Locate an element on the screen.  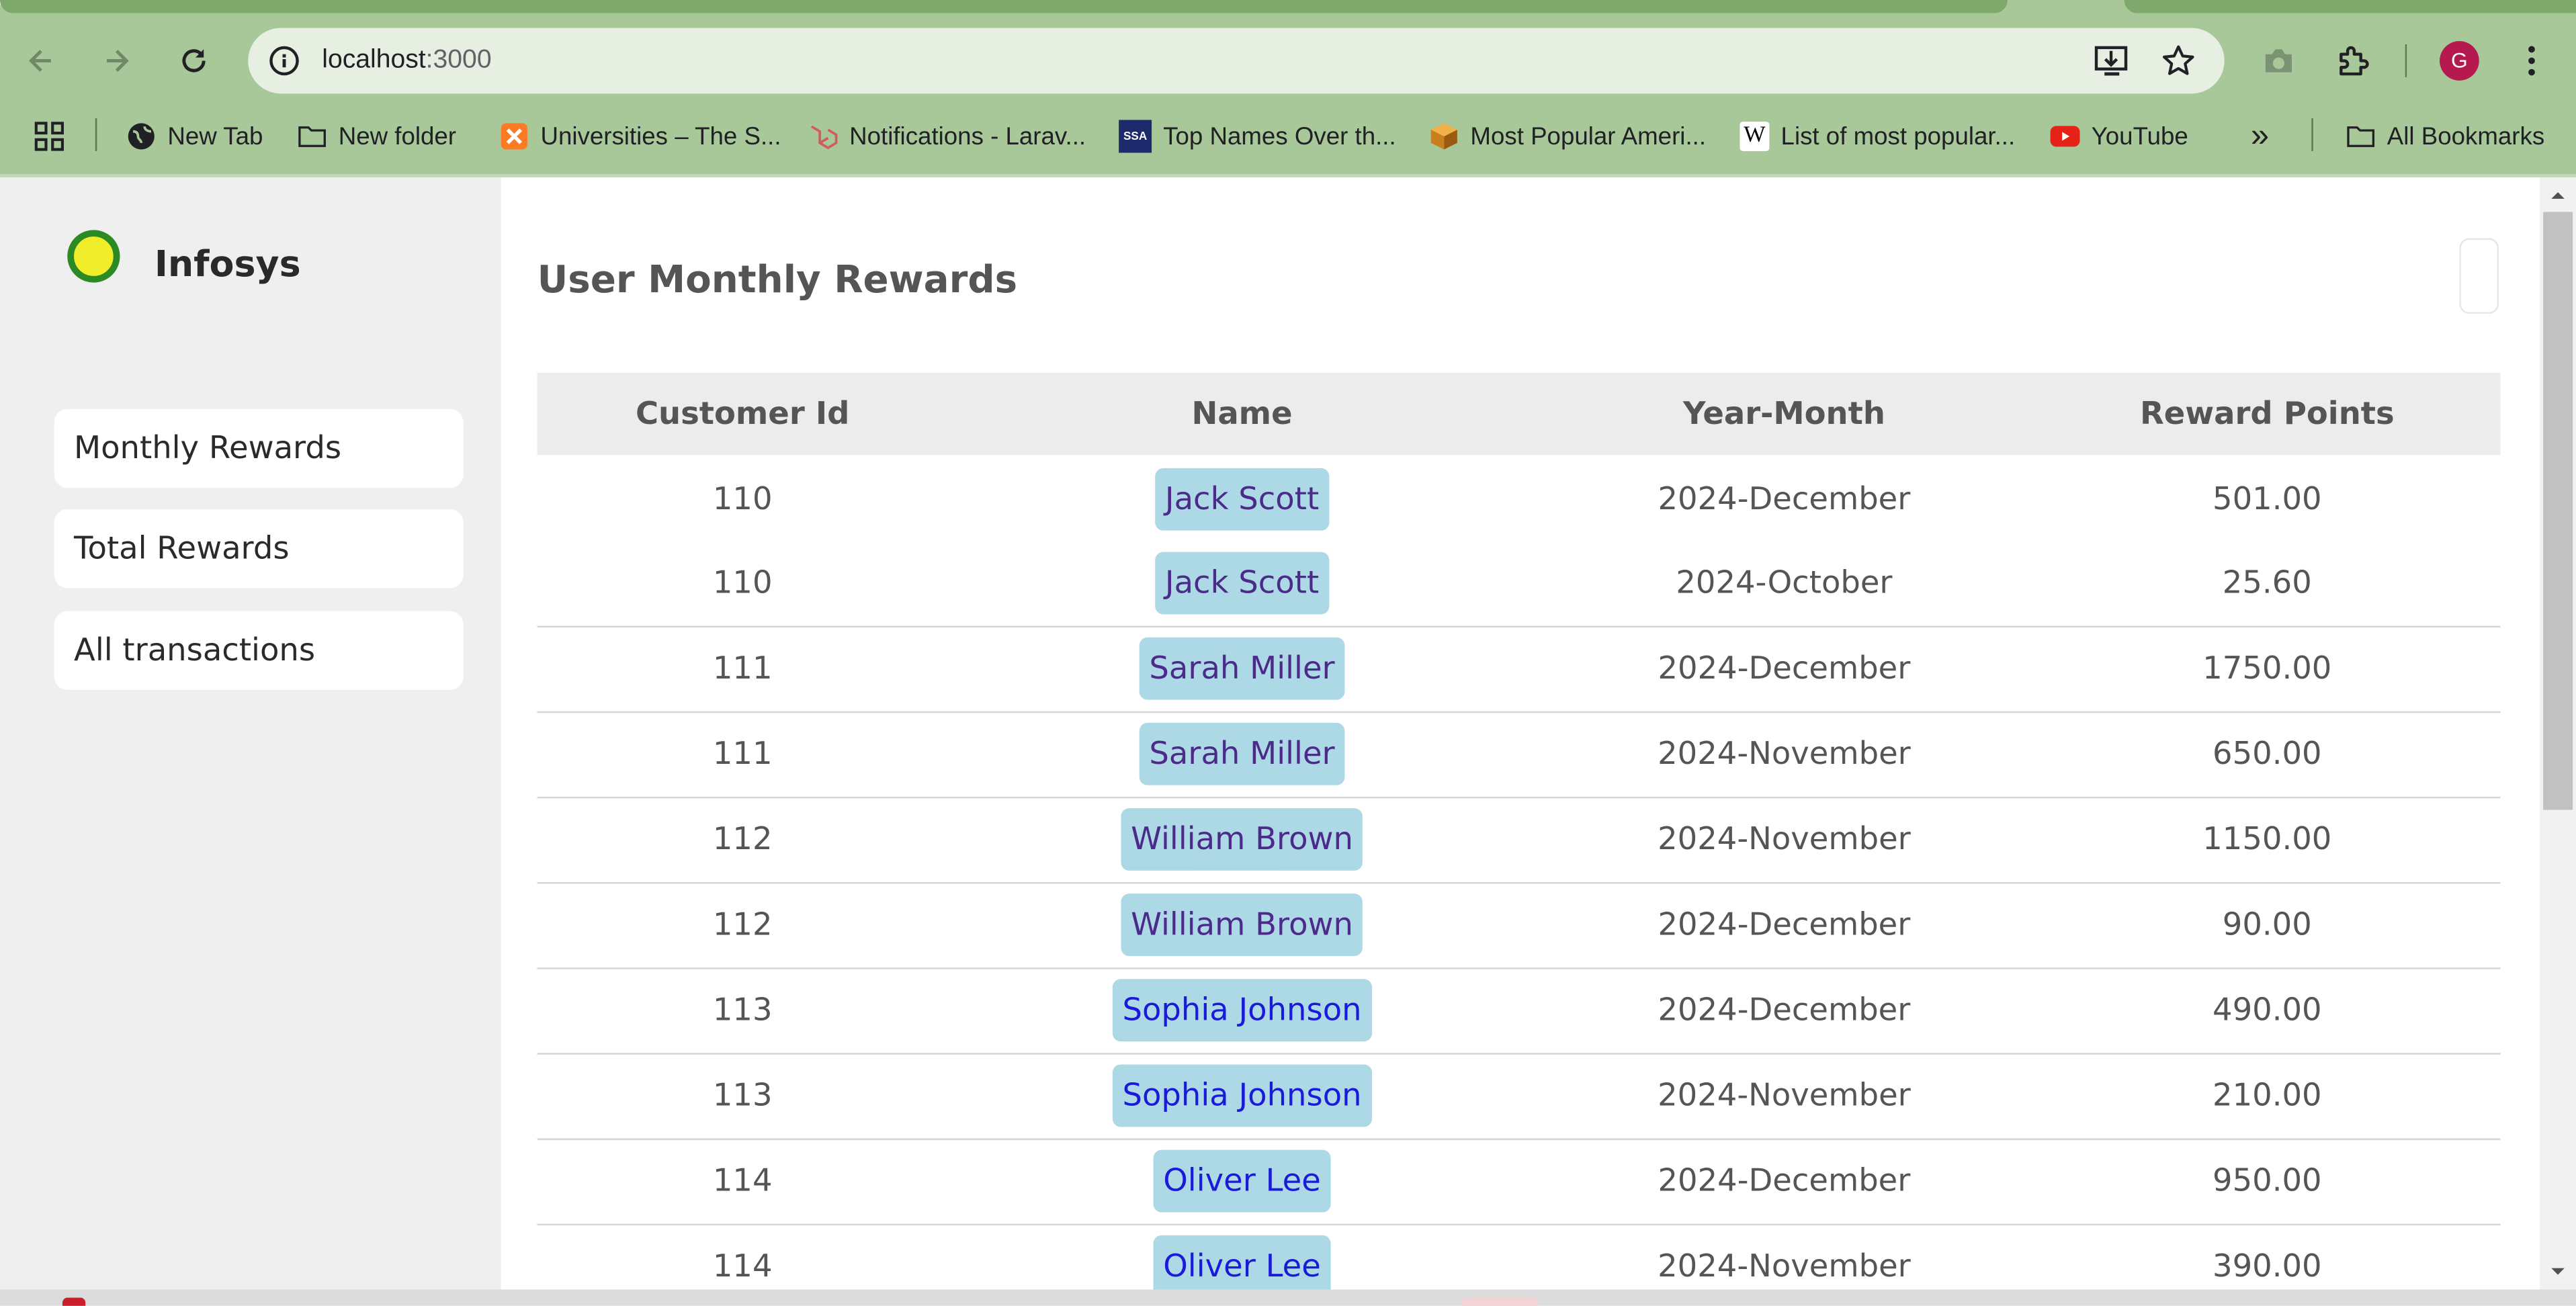
youtube-icon is located at coordinates (2065, 137).